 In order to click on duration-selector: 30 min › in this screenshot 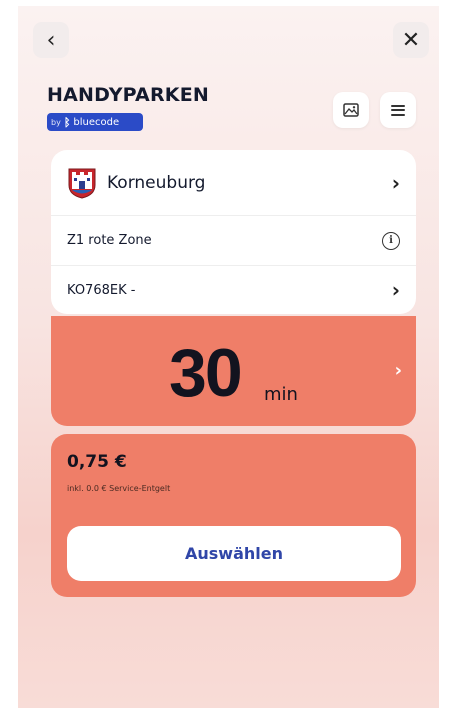, I will do `click(233, 371)`.